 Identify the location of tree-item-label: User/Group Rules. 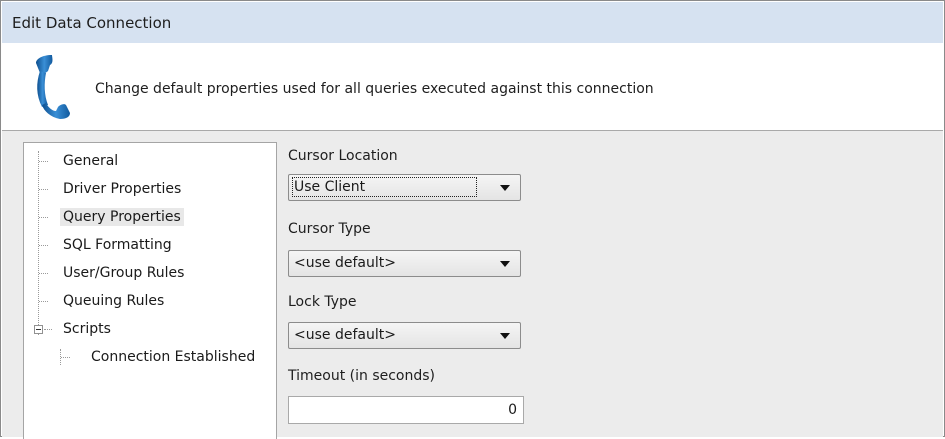
(124, 273).